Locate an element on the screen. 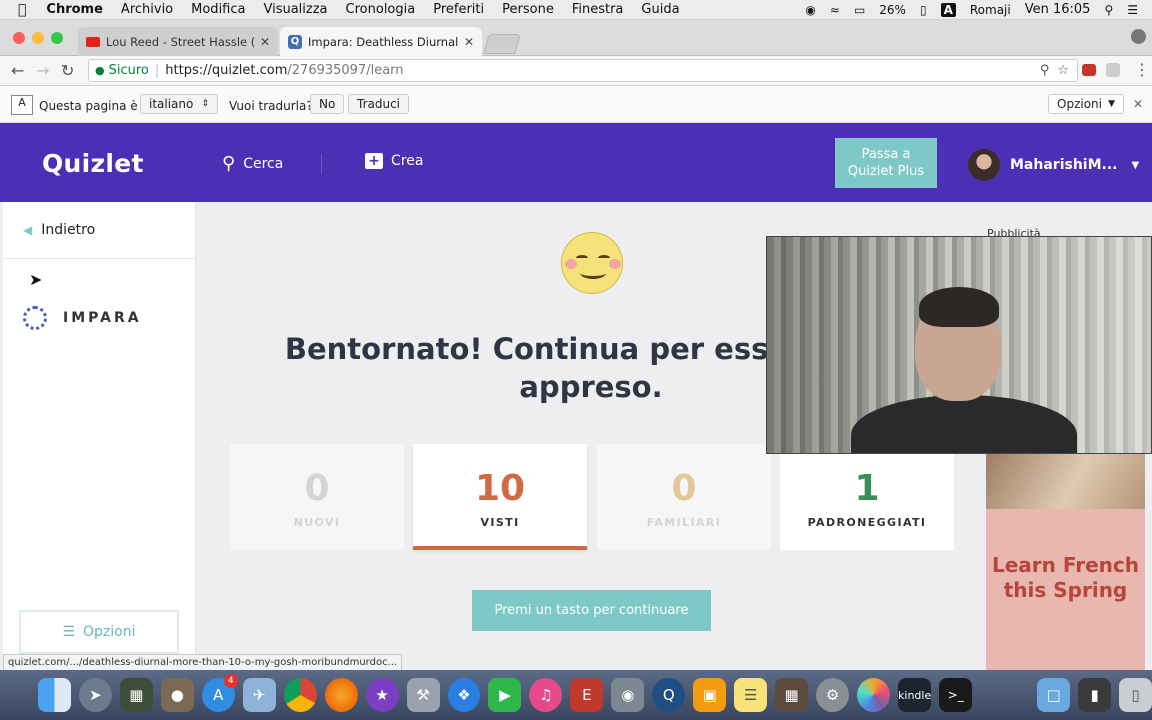 The height and width of the screenshot is (720, 1152). search-link: ⚲ Cerca is located at coordinates (252, 163).